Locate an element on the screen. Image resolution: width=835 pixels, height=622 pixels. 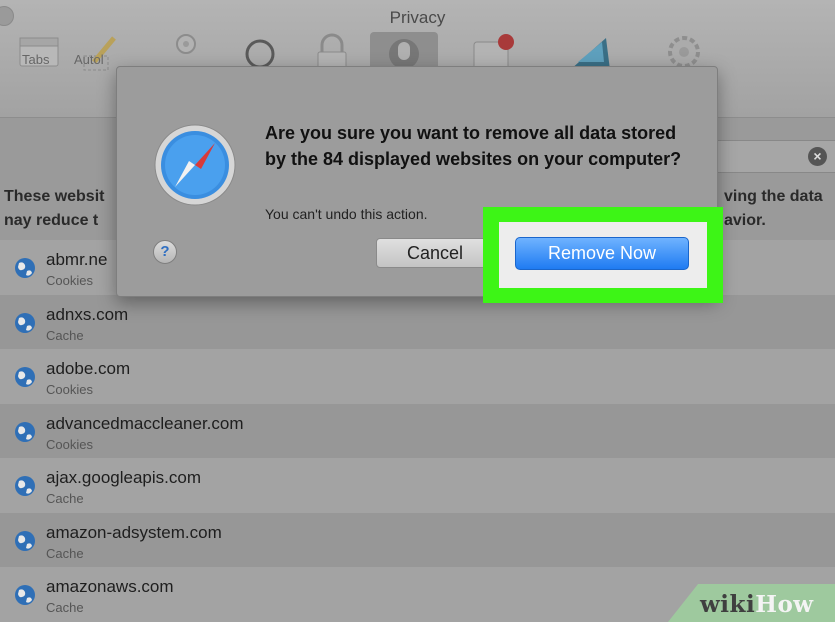
watermark-wiki: wiki is located at coordinates (728, 604).